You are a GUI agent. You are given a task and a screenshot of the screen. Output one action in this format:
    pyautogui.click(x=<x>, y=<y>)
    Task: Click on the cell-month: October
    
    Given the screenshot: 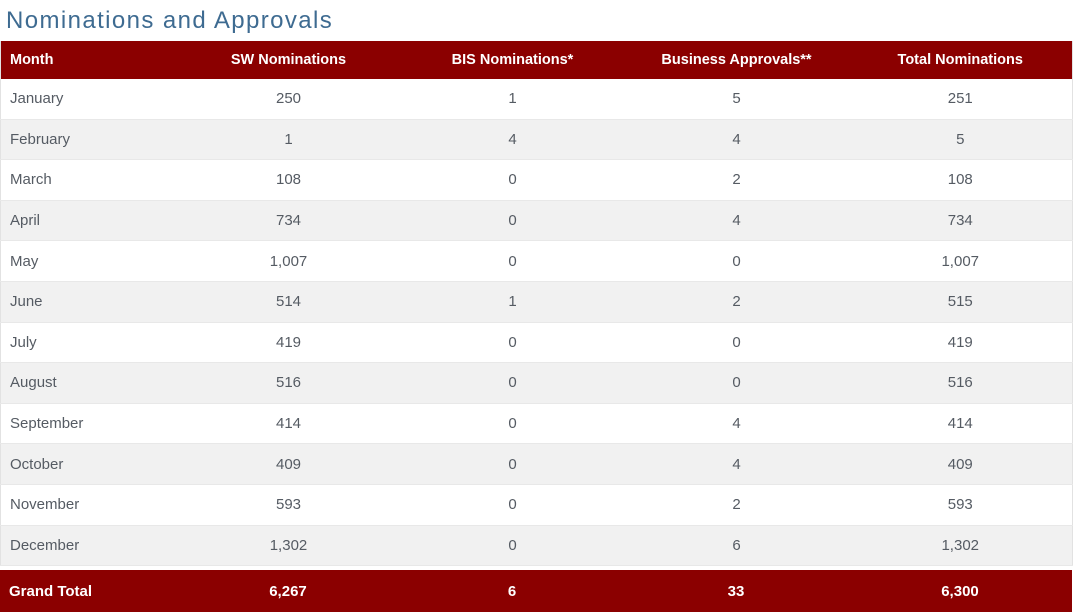 What is the action you would take?
    pyautogui.click(x=88, y=464)
    